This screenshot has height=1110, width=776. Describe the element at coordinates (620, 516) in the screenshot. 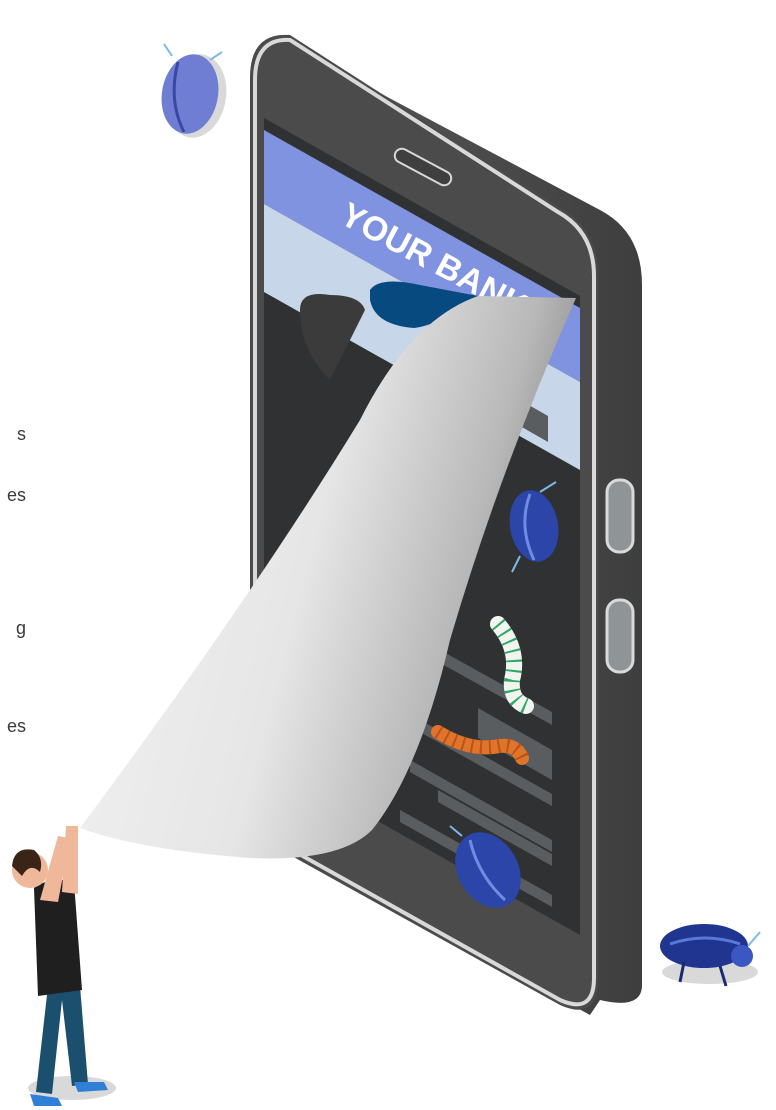

I see `volume-up-button` at that location.